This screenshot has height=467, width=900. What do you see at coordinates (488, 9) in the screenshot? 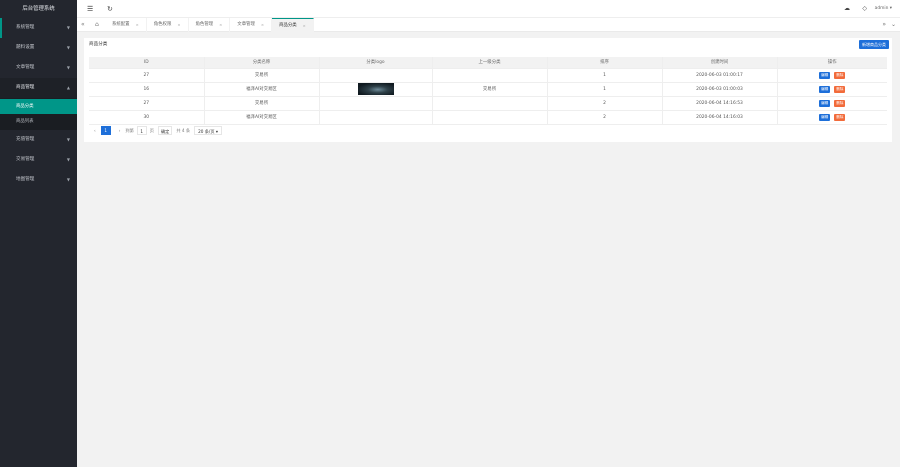
I see `top-header: ☰ ↻ ☁ ◇ admin ▾` at bounding box center [488, 9].